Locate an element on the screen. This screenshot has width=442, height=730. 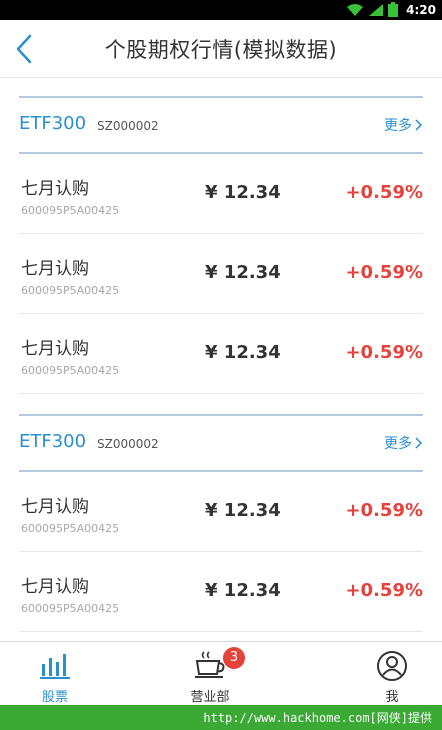
tab-me: 我 is located at coordinates (389, 674).